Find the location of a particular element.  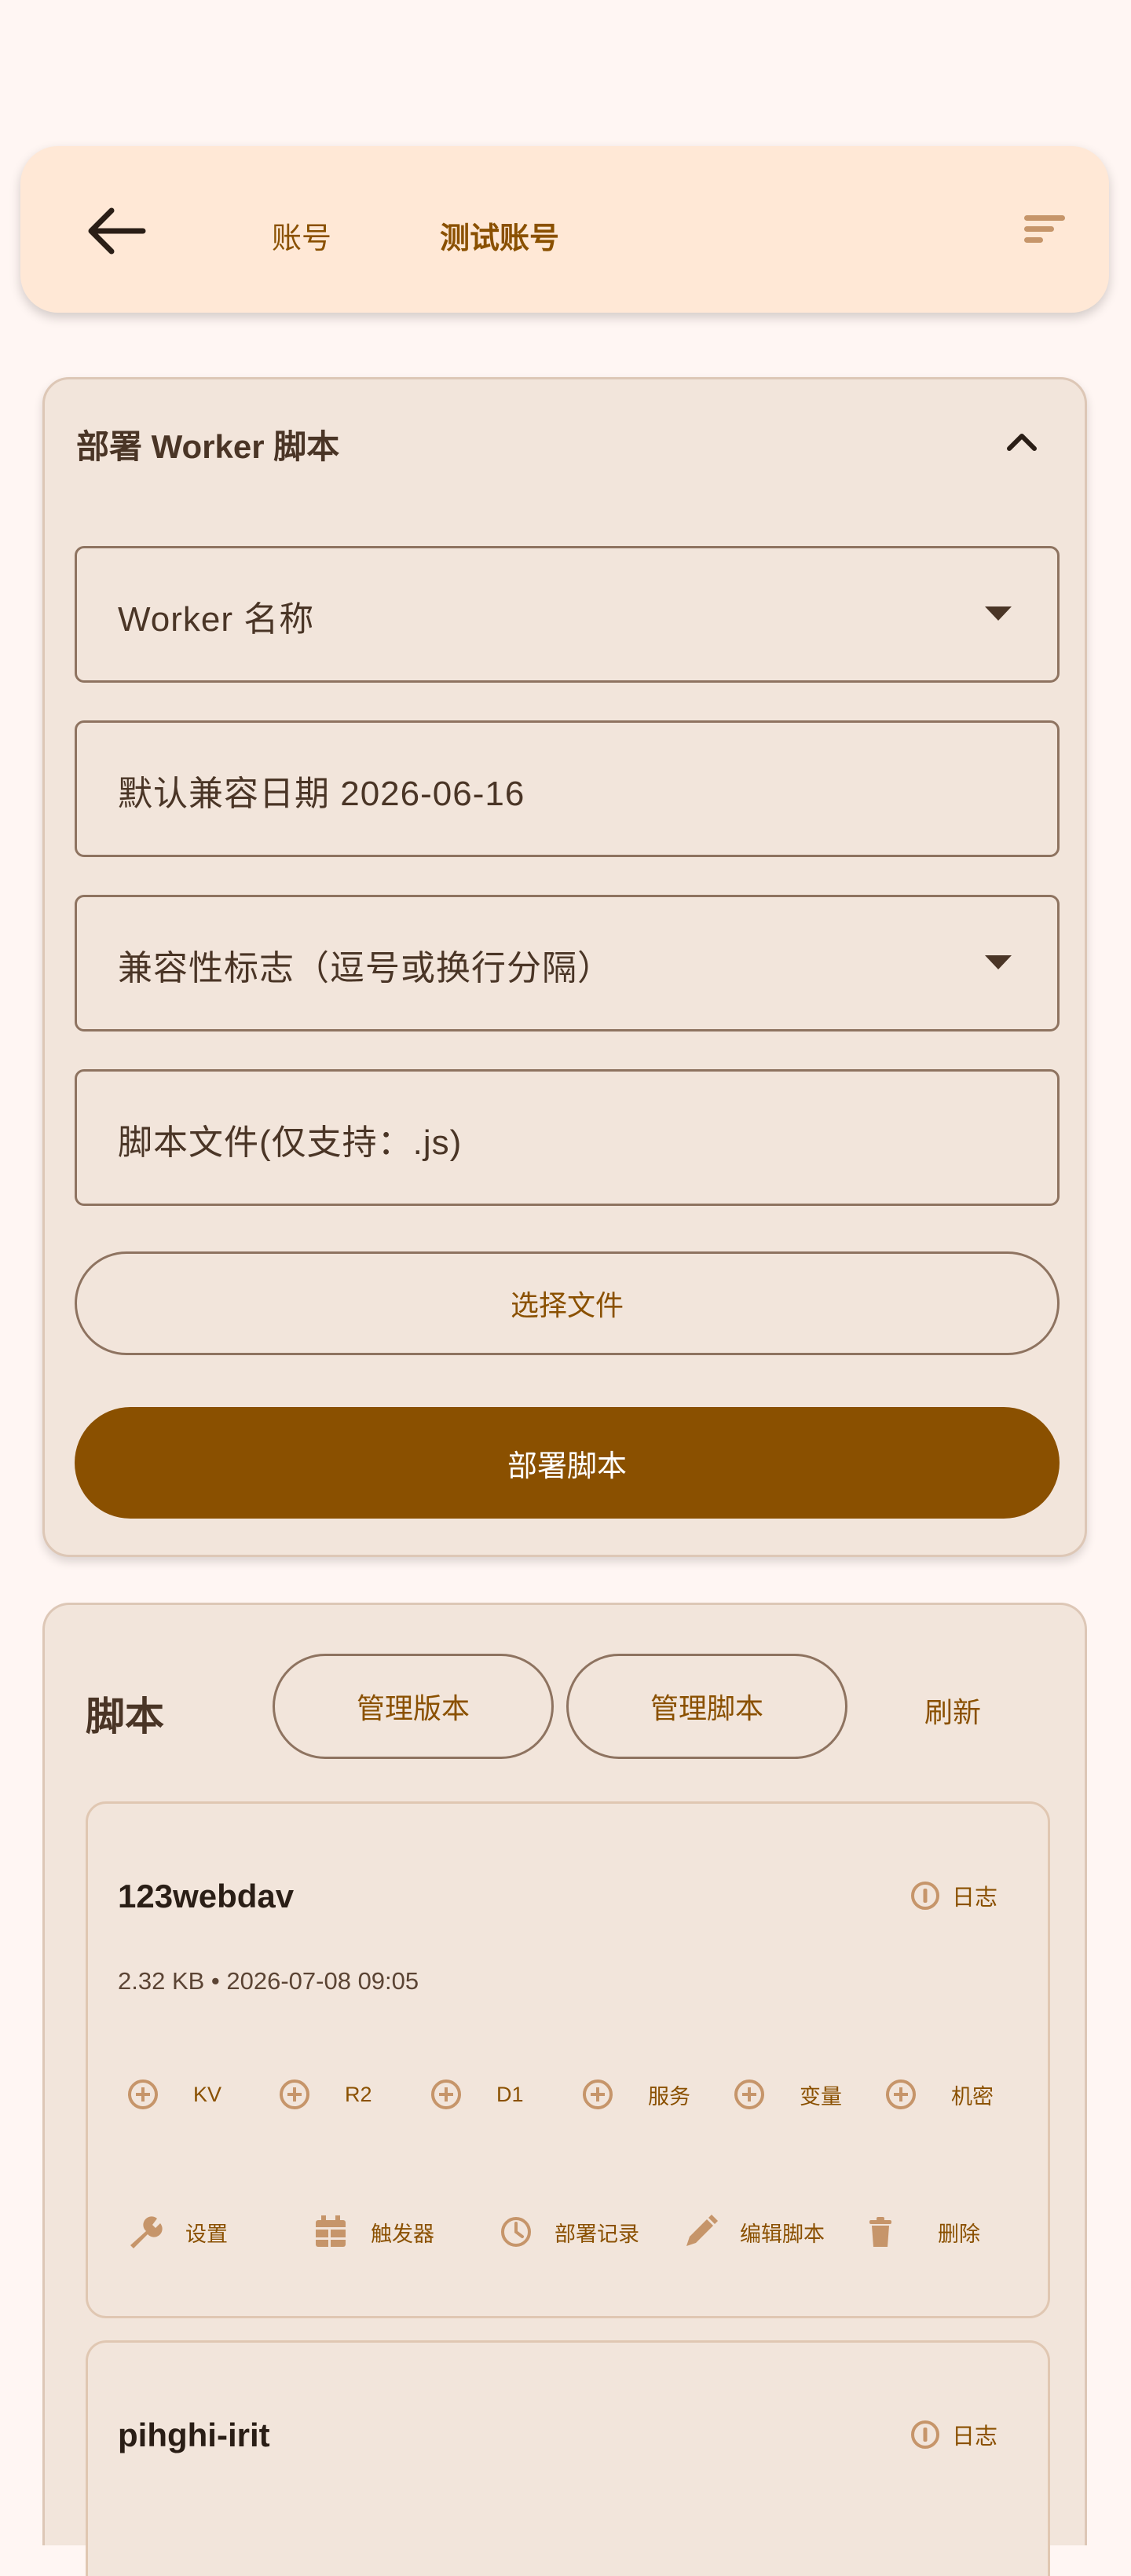

top-app-bar: 账号 测试账号 is located at coordinates (564, 229).